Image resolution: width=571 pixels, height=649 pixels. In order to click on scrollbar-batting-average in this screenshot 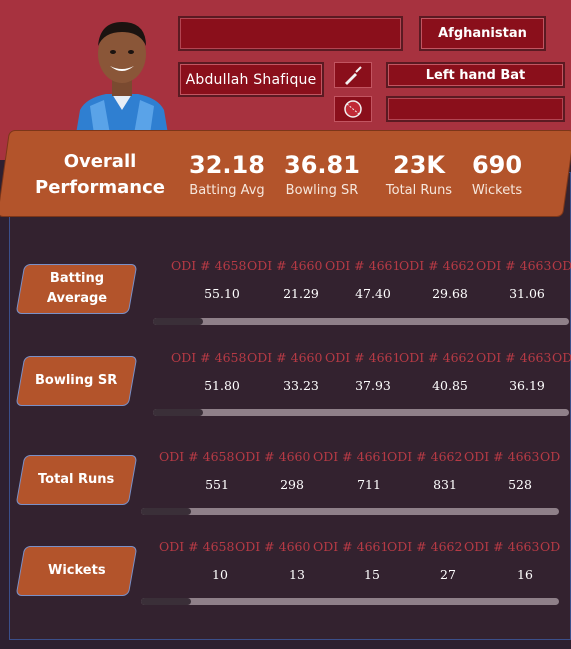, I will do `click(361, 321)`.